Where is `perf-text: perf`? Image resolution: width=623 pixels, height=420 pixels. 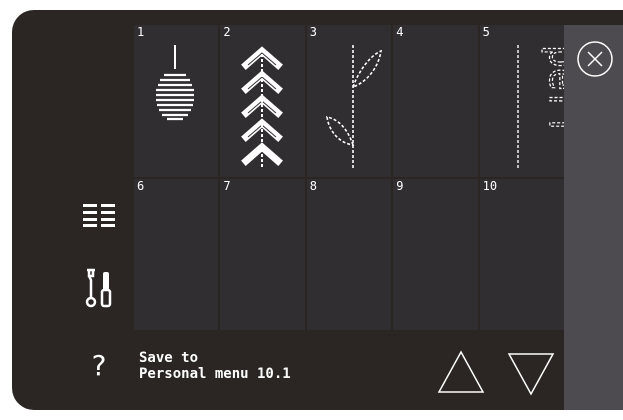
perf-text: perf is located at coordinates (552, 91).